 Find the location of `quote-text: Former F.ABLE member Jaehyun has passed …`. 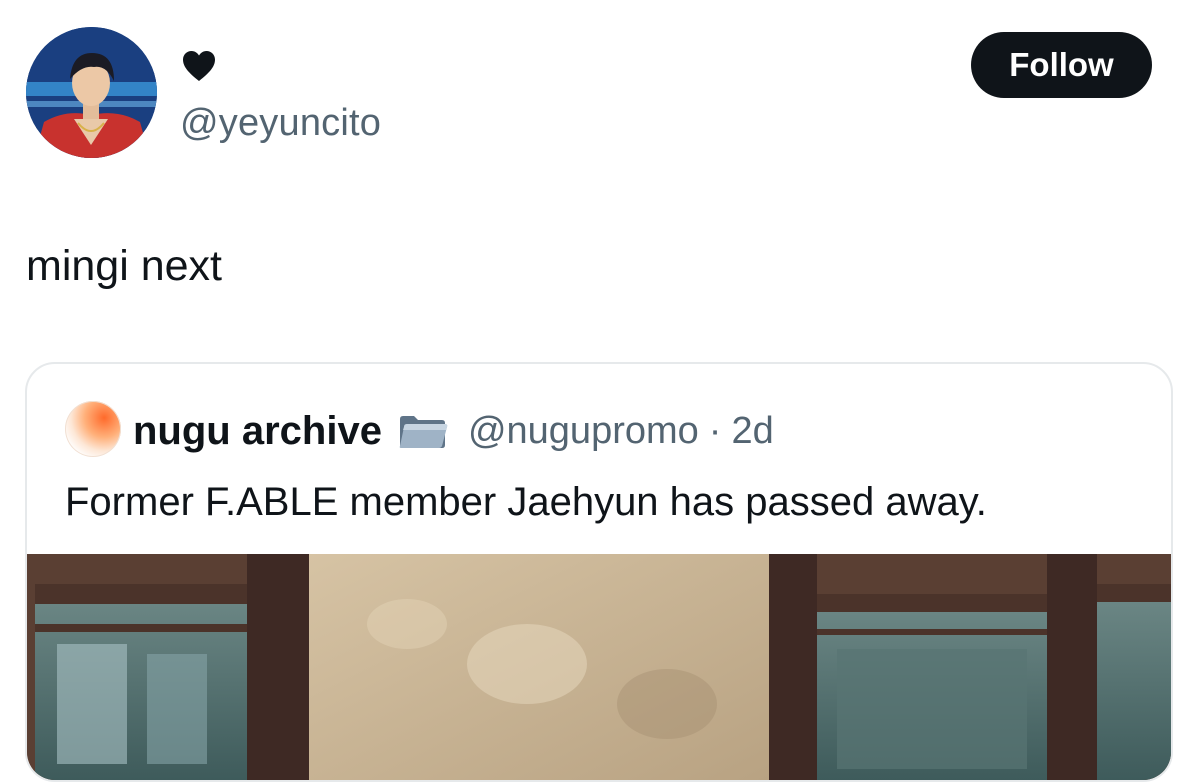

quote-text: Former F.ABLE member Jaehyun has passed … is located at coordinates (526, 502).